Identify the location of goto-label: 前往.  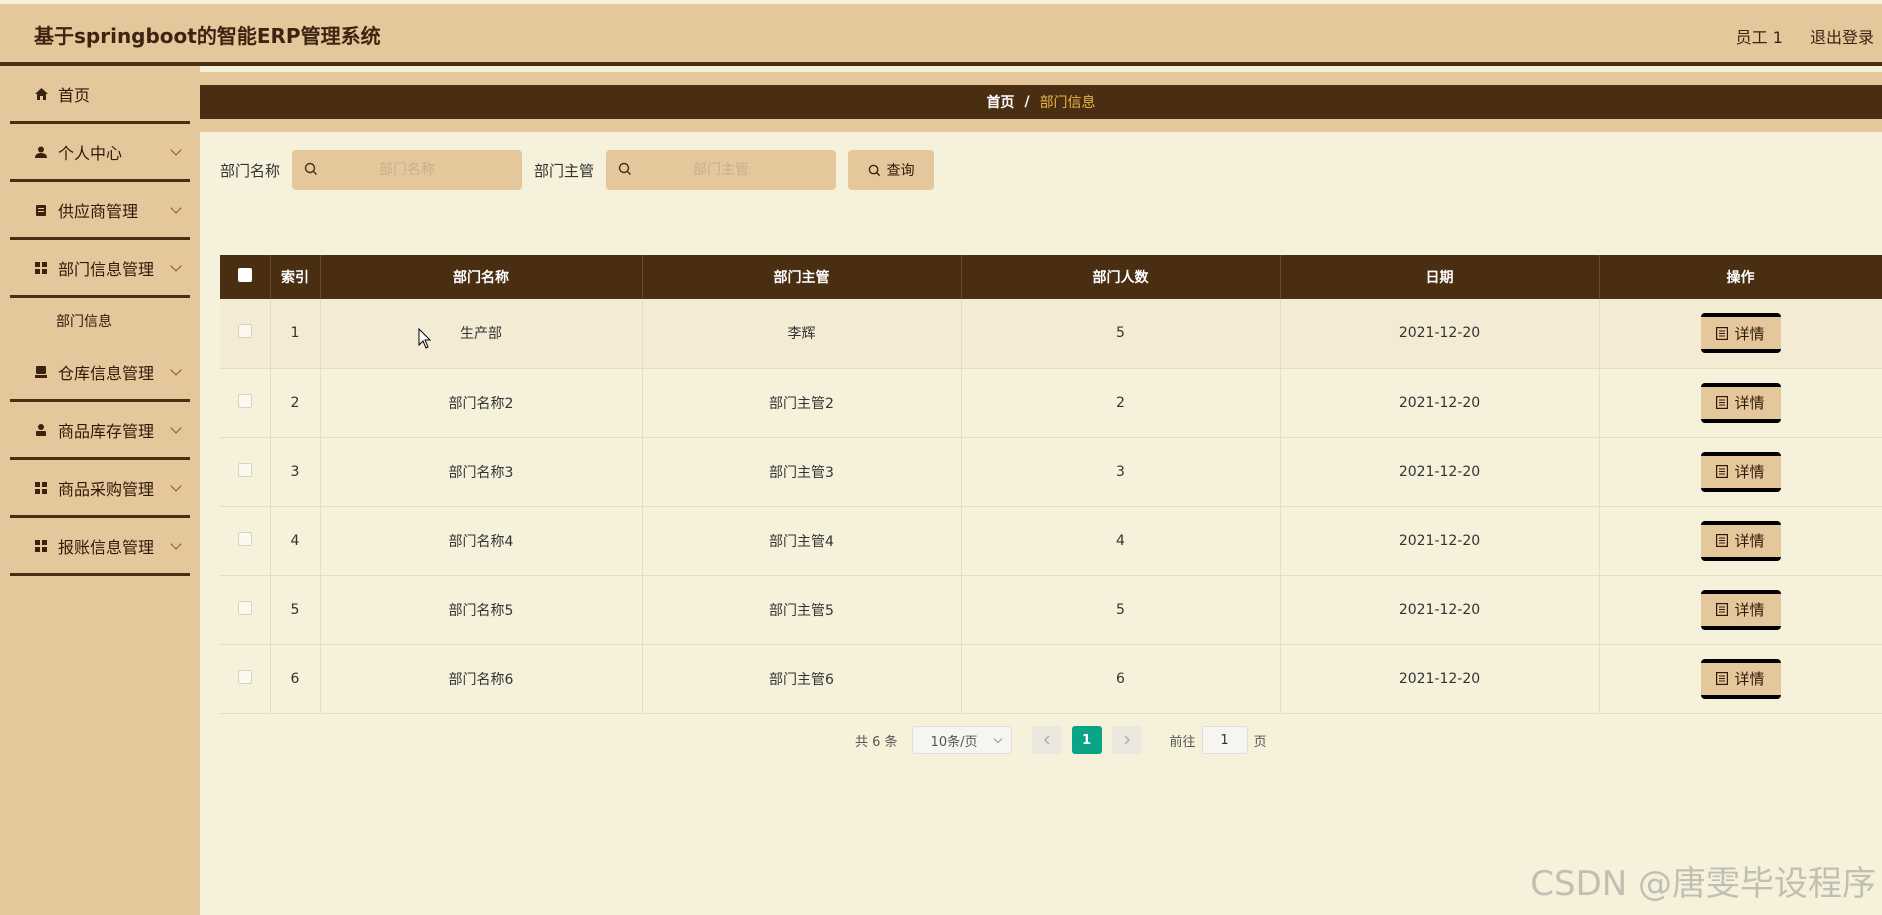
(1182, 742).